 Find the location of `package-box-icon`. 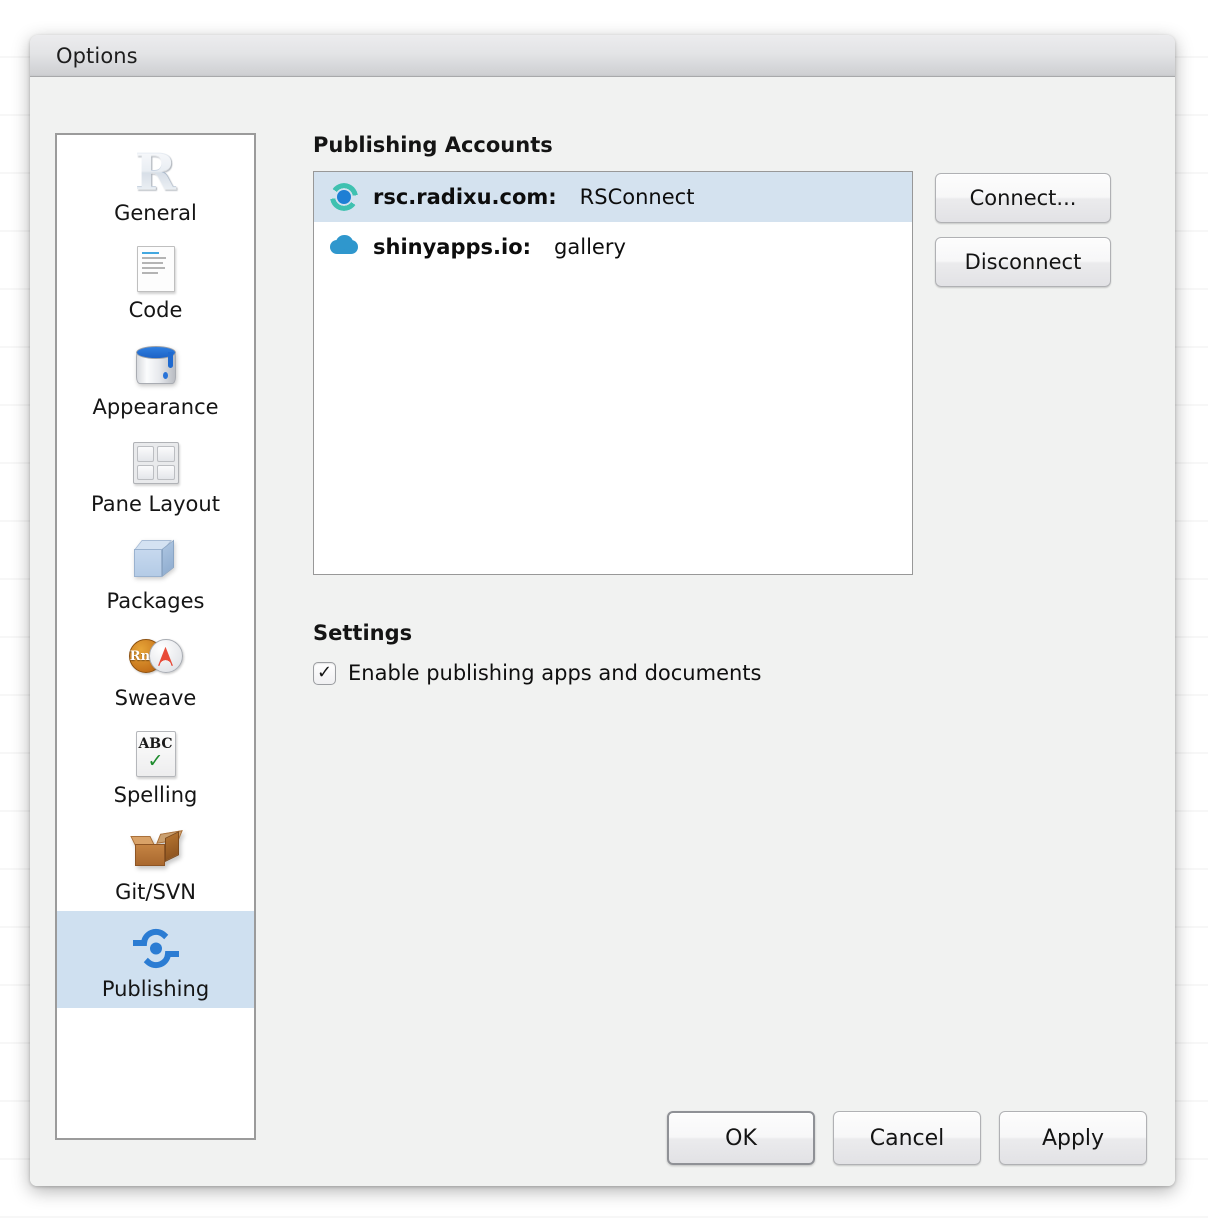

package-box-icon is located at coordinates (156, 560).